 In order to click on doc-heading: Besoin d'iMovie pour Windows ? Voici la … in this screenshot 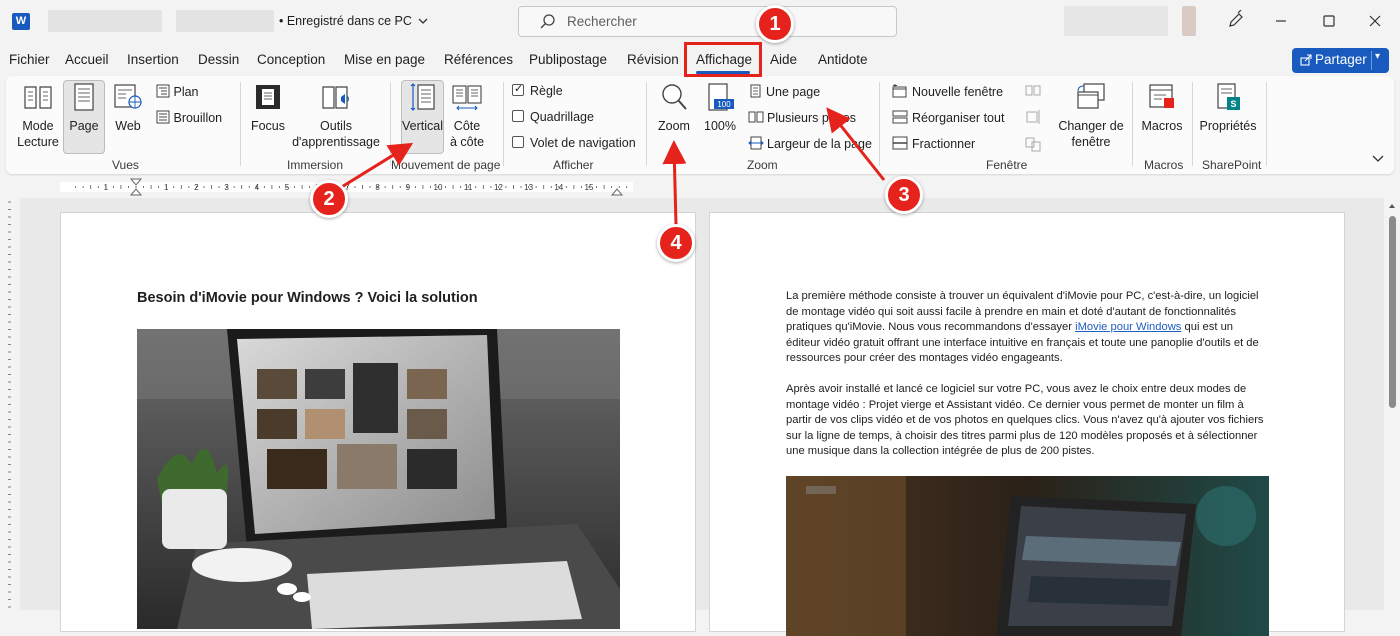, I will do `click(307, 298)`.